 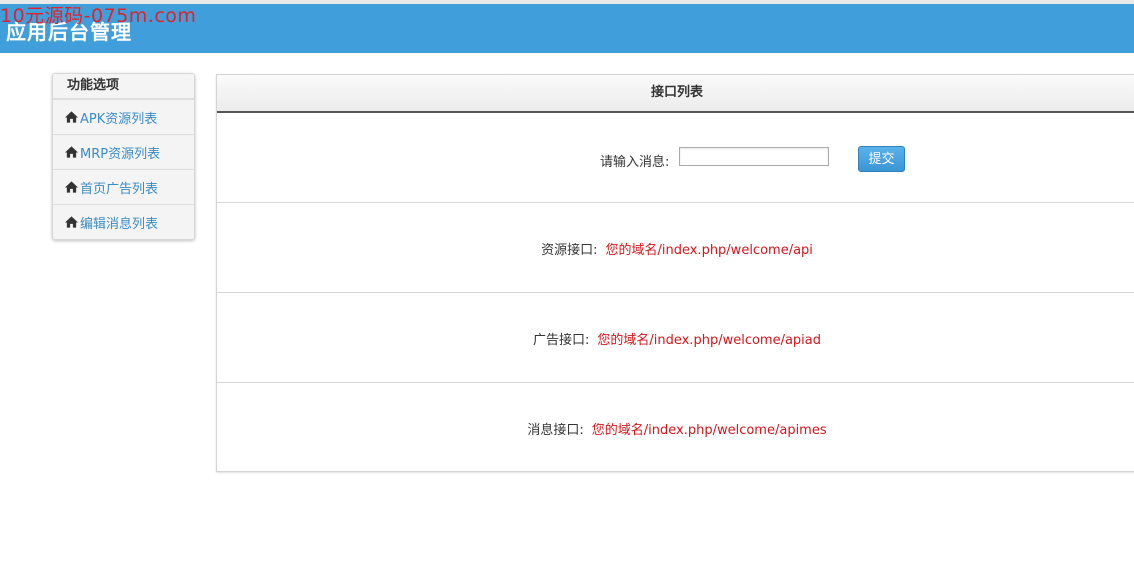 I want to click on sidebar-item-apk: APK资源列表, so click(x=123, y=116).